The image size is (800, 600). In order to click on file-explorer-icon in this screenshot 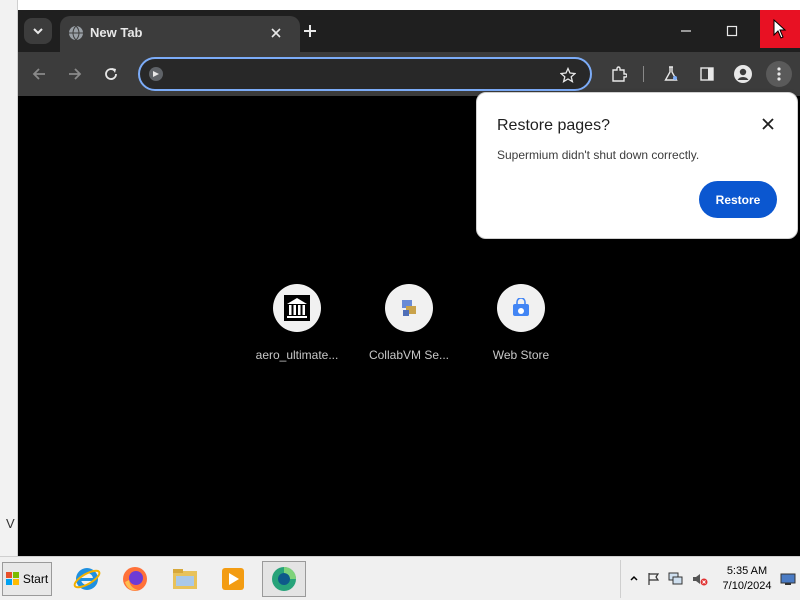, I will do `click(185, 579)`.